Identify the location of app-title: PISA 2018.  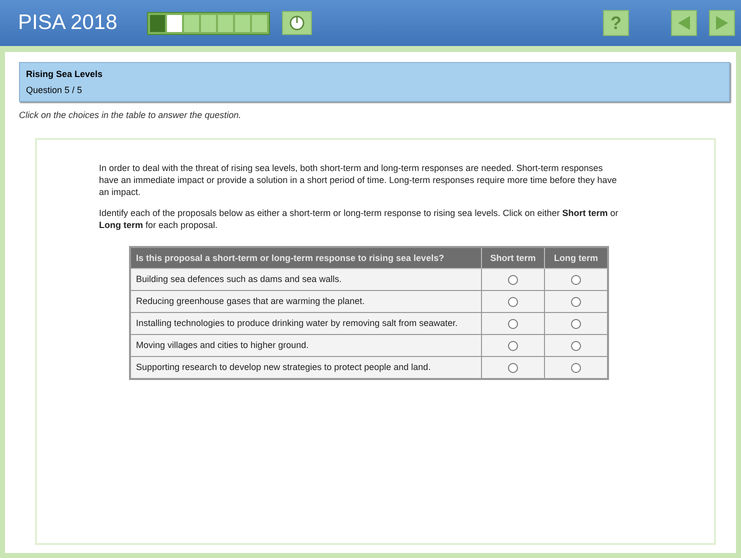
(68, 23).